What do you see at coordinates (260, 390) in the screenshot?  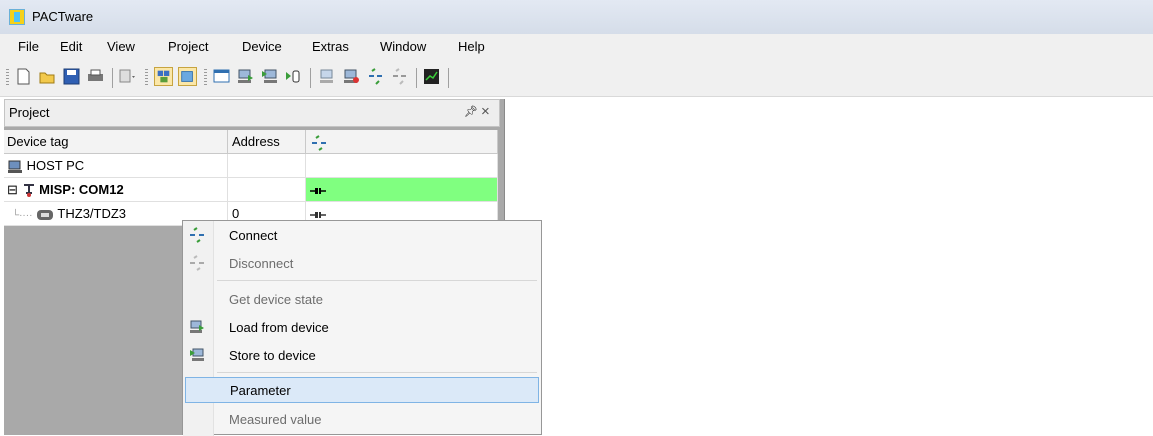 I see `menu-item-label: Parameter` at bounding box center [260, 390].